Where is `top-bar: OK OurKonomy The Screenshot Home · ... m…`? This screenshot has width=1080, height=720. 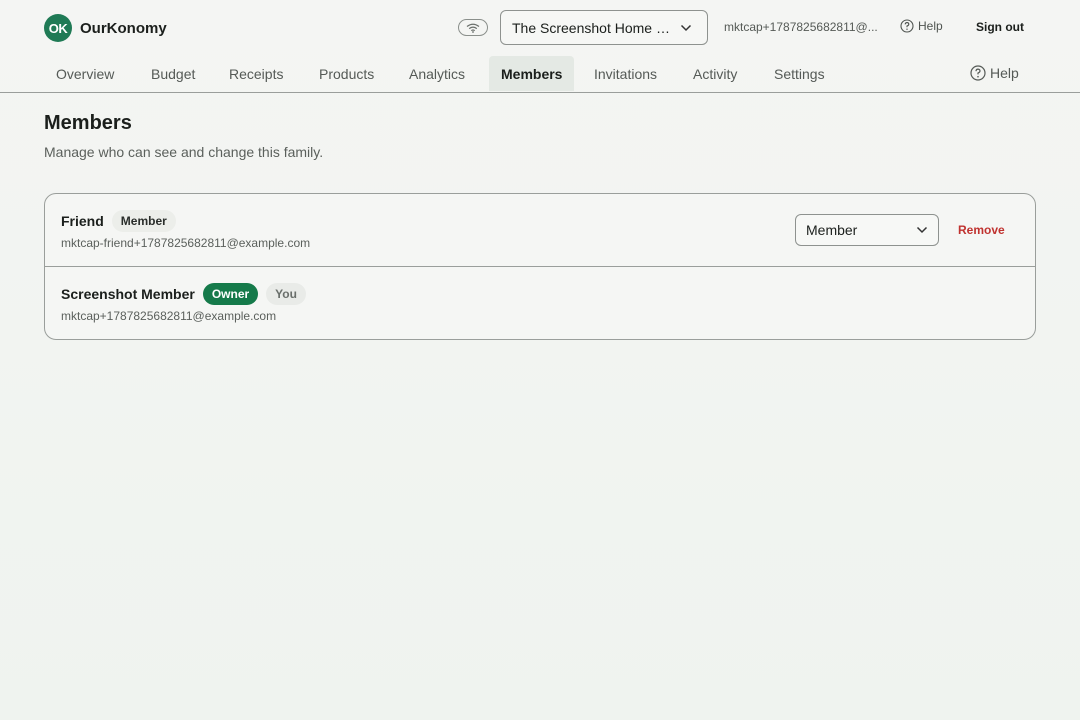 top-bar: OK OurKonomy The Screenshot Home · ... m… is located at coordinates (540, 28).